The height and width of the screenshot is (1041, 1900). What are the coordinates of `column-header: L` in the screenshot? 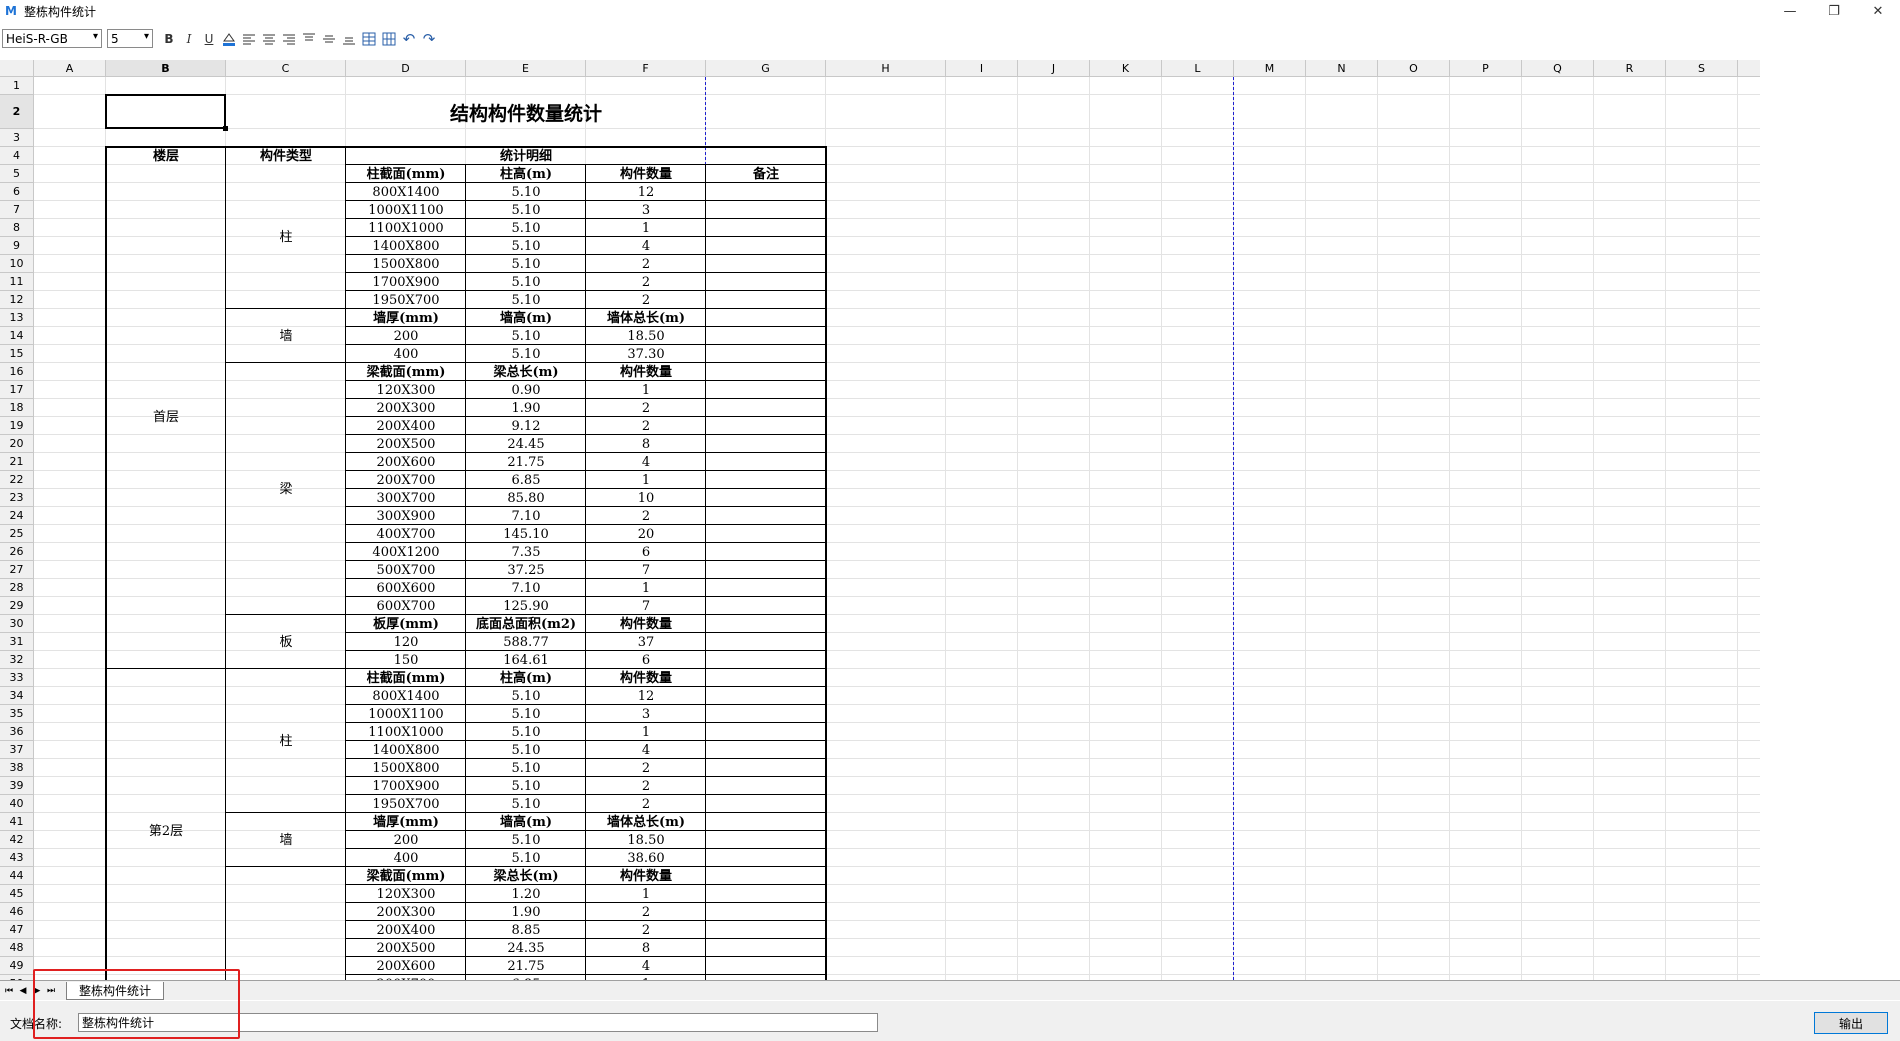 It's located at (1198, 68).